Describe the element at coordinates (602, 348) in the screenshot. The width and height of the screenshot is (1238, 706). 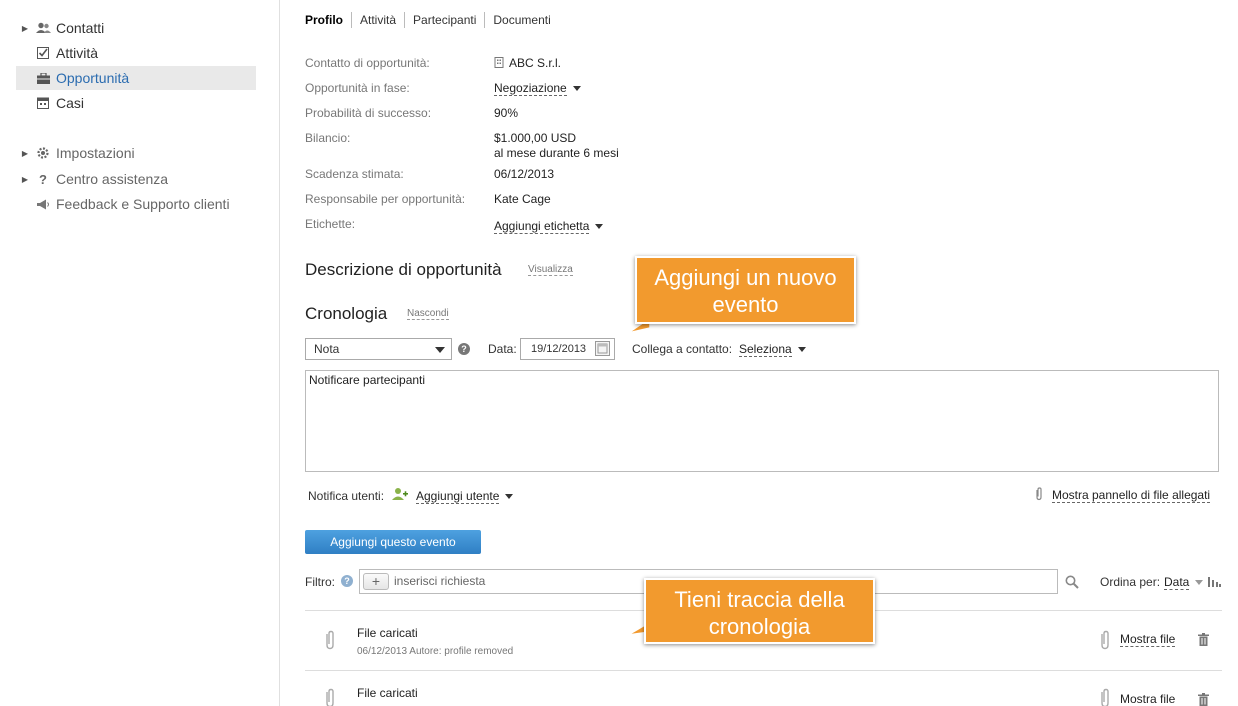
I see `calendar-picker-icon` at that location.